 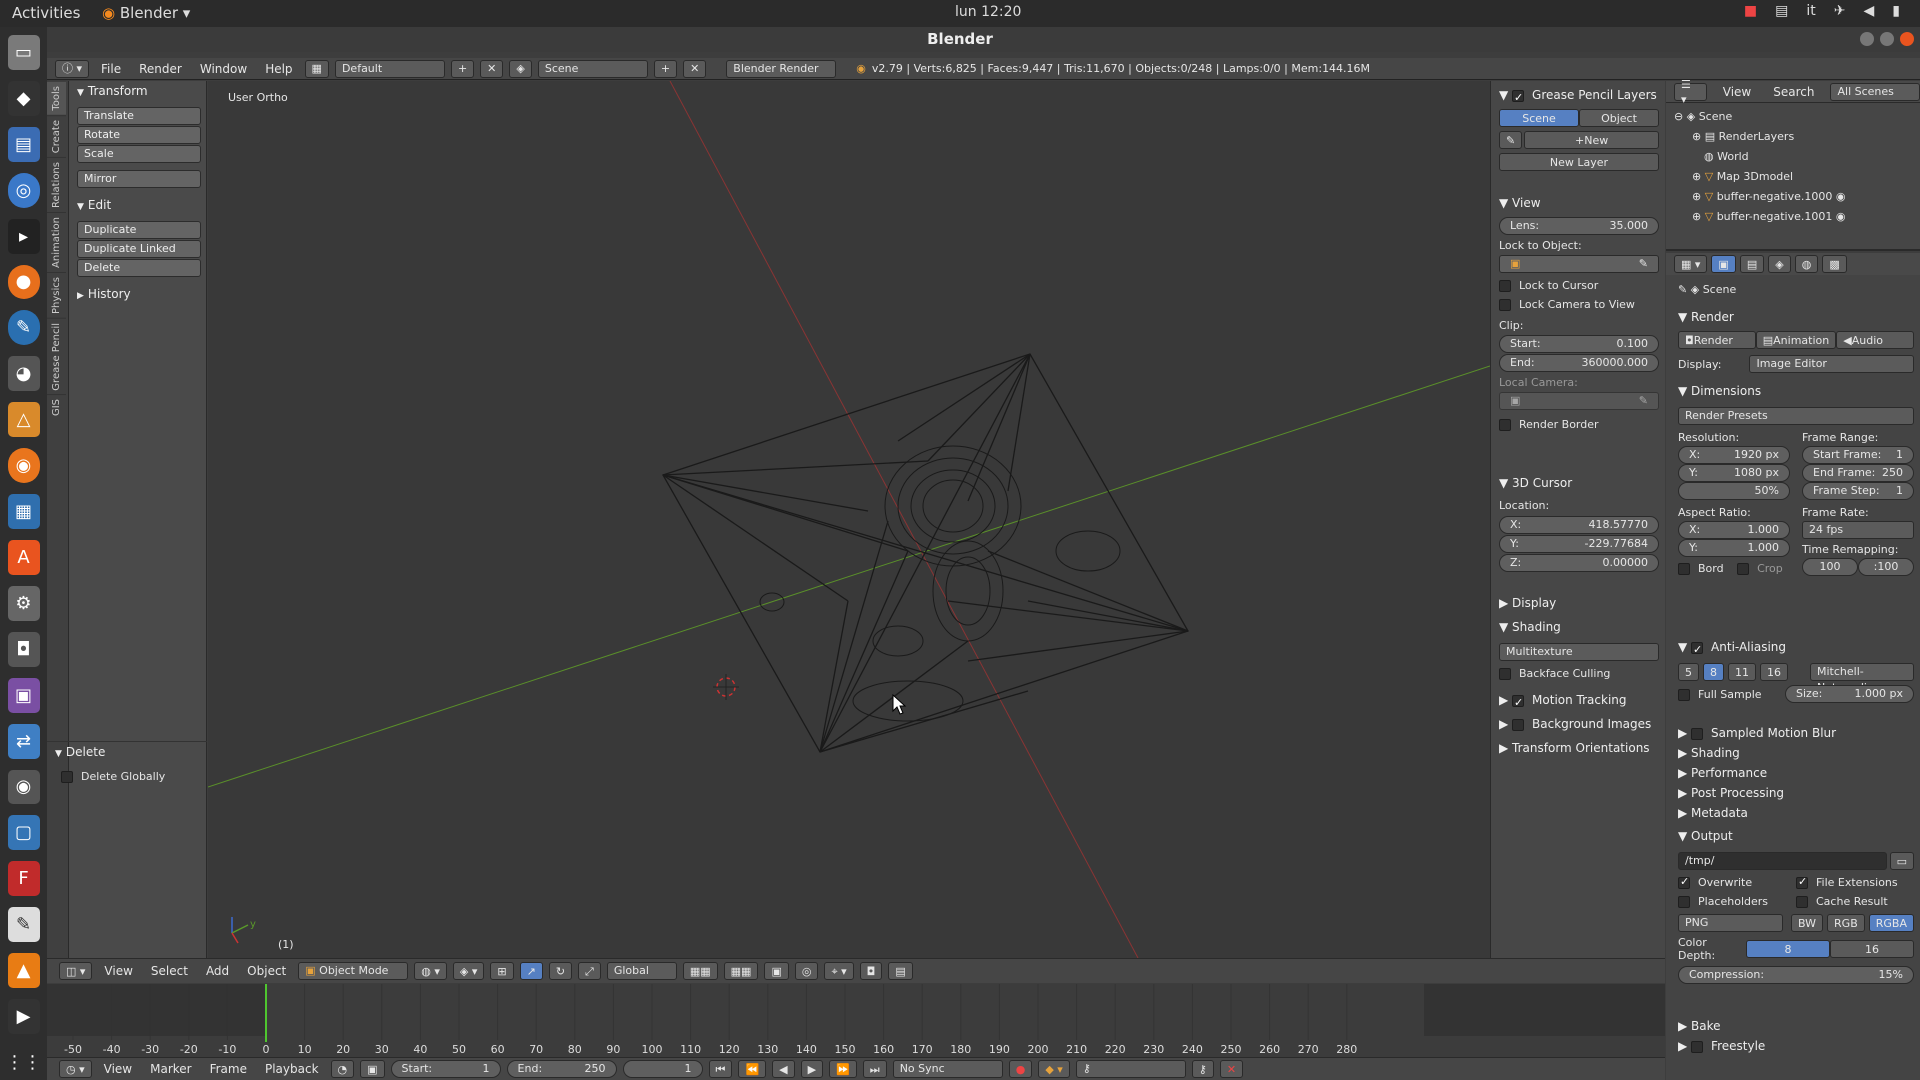 I want to click on delete-globally-checkbox, so click(x=67, y=777).